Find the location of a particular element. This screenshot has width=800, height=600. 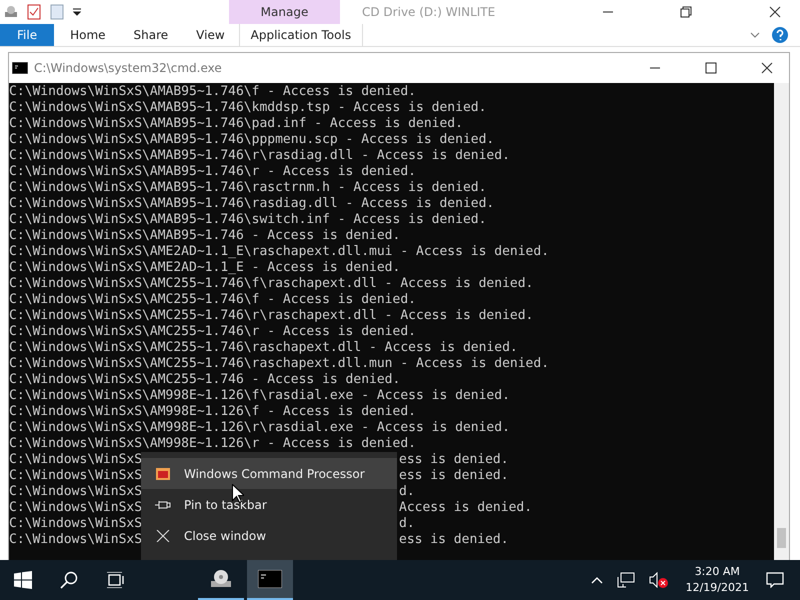

console-line: C:\Windows\WinSxS\AM998E~1.126\r\rasdial.exe - Access is denied. is located at coordinates (259, 427).